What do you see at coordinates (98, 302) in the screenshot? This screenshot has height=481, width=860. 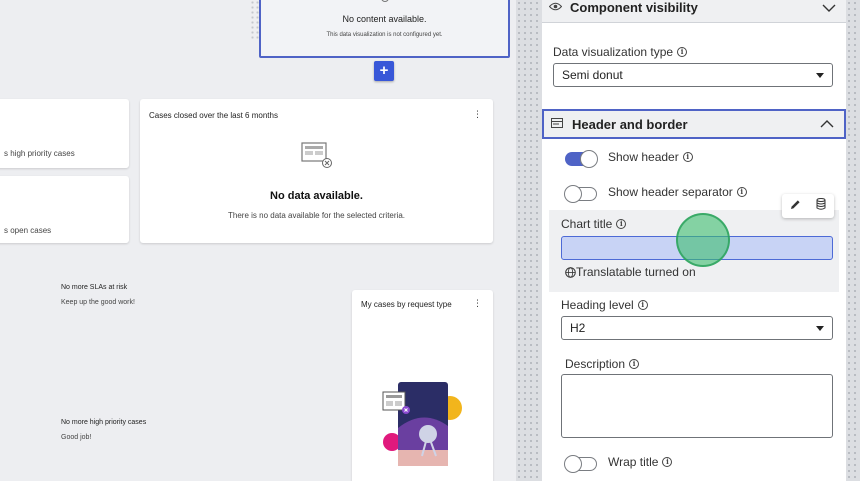 I see `sla-message-text: Keep up the good work!` at bounding box center [98, 302].